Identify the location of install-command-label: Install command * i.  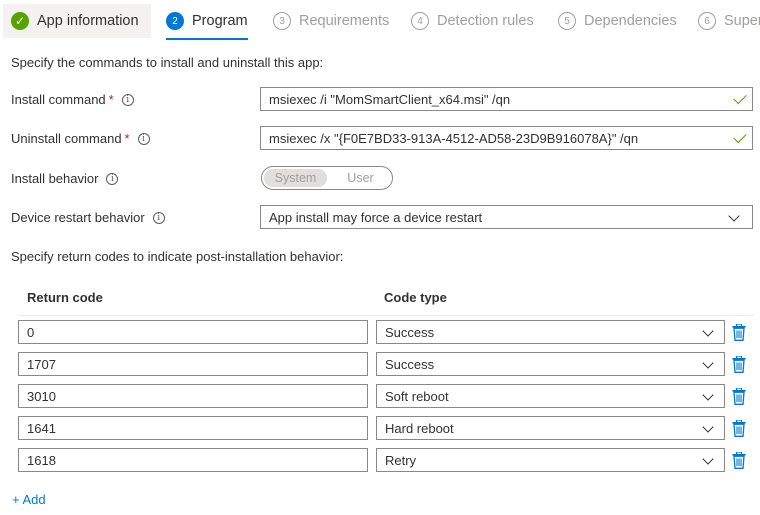
(72, 99).